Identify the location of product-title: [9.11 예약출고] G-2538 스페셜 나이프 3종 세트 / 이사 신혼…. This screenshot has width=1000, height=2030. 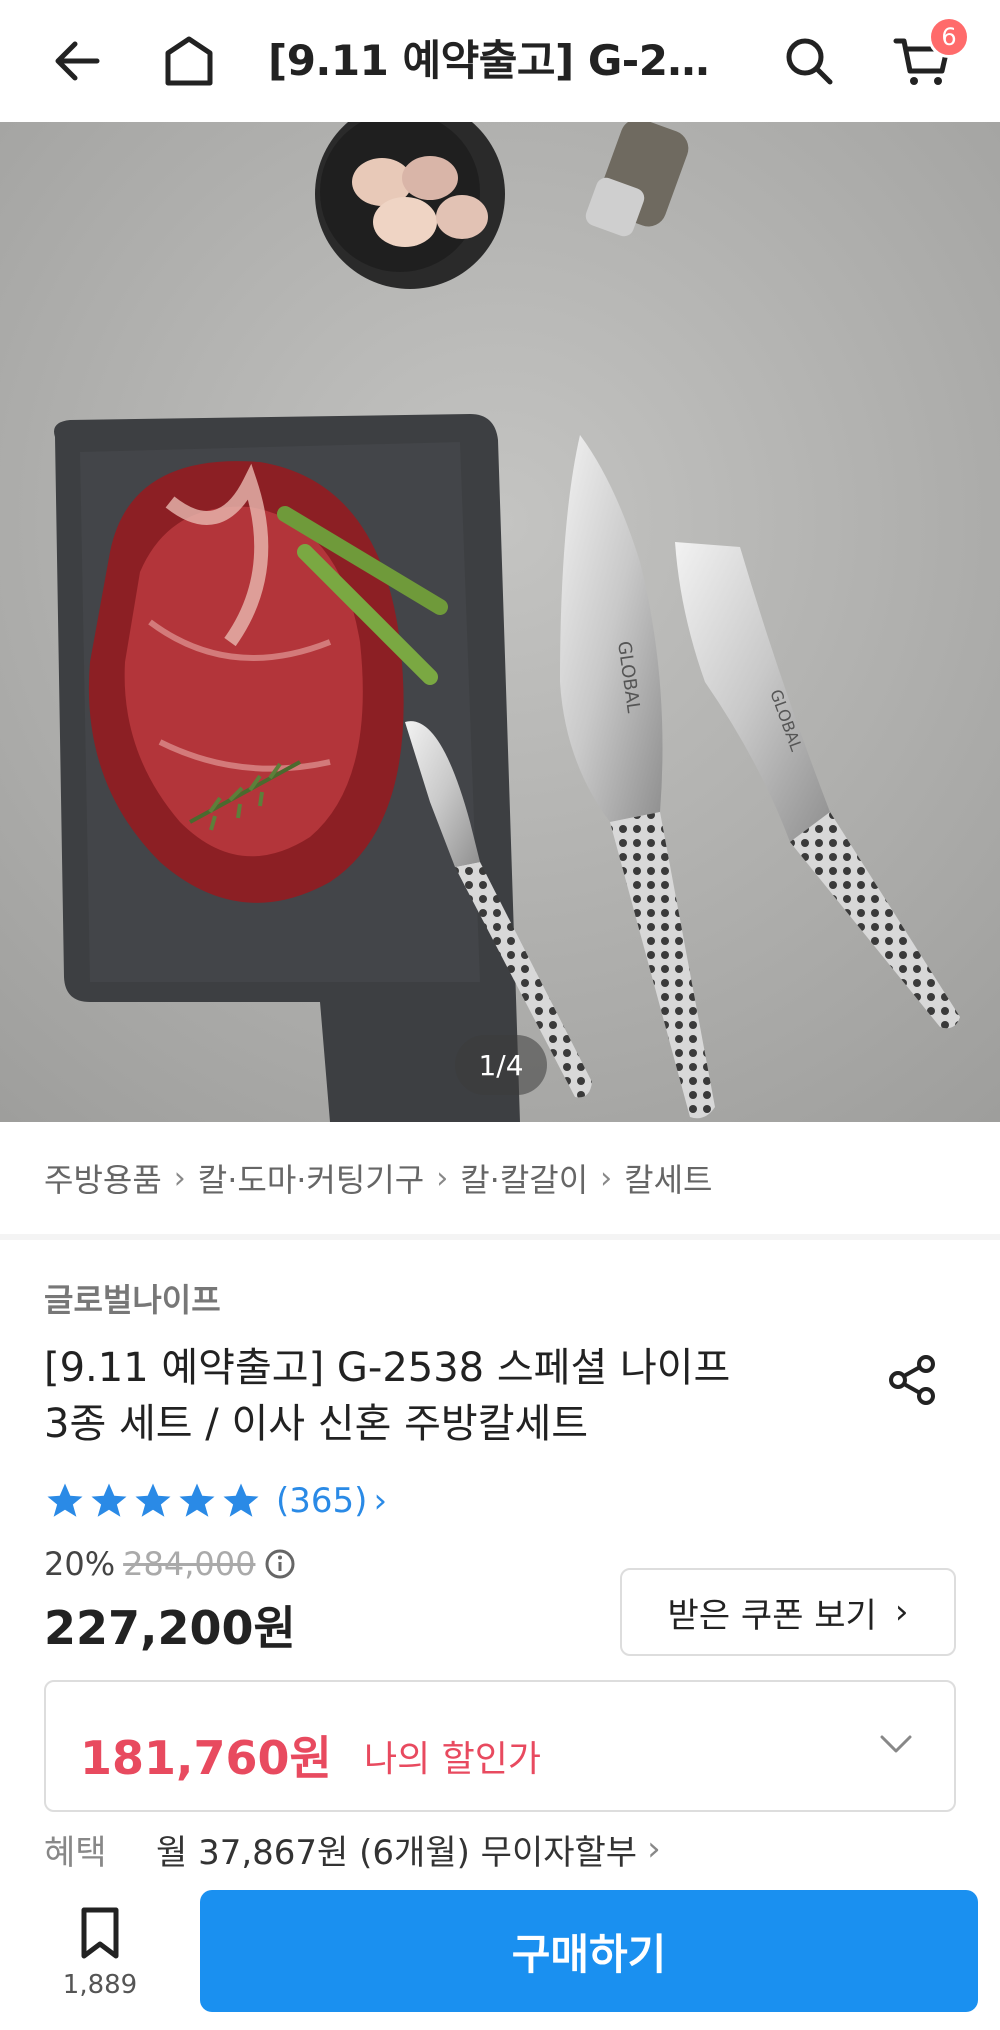
(434, 1396).